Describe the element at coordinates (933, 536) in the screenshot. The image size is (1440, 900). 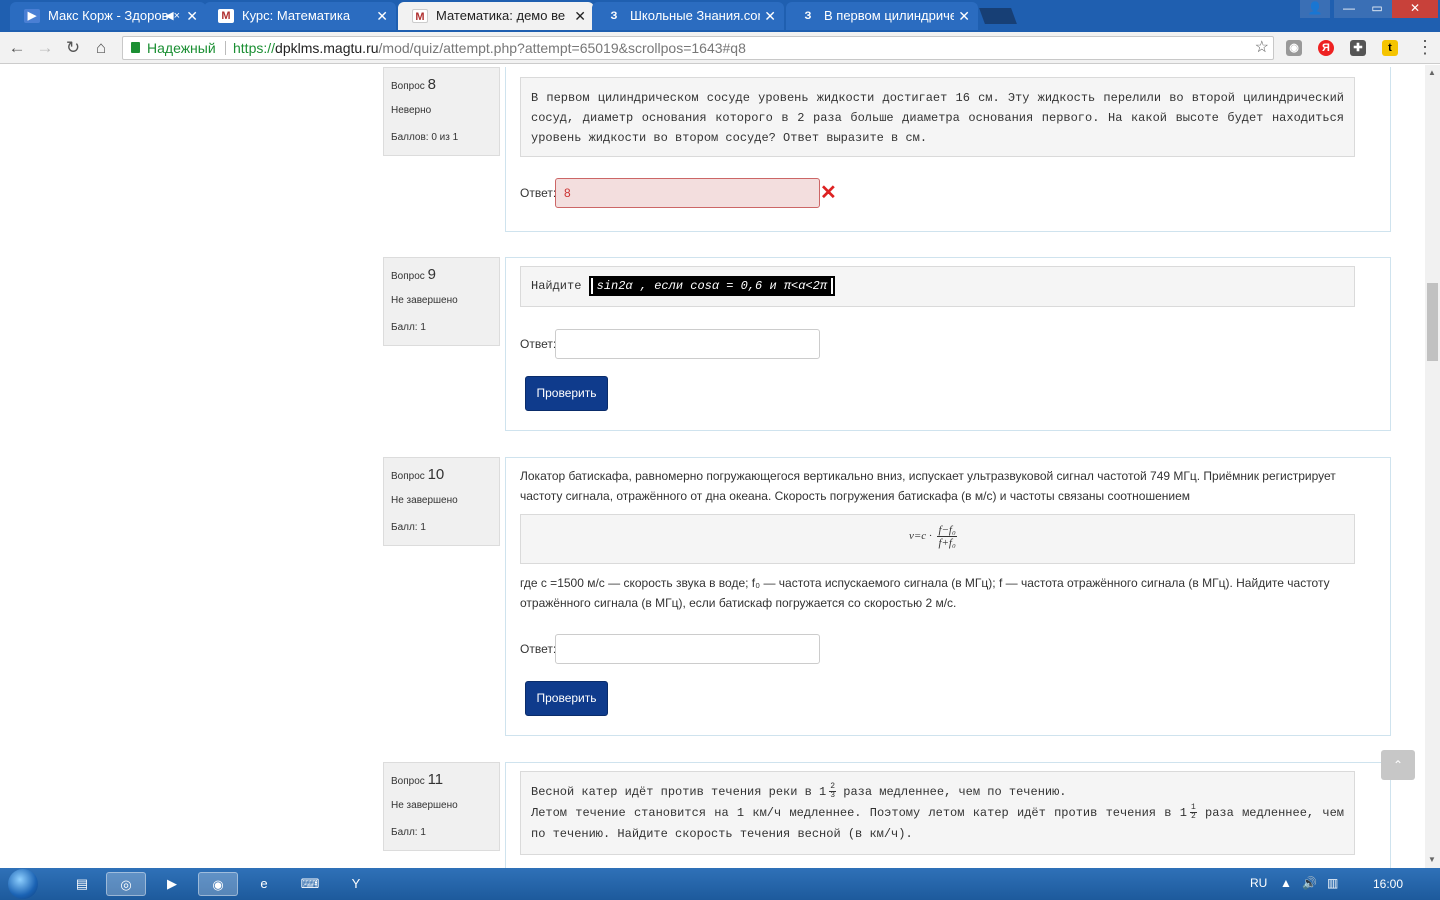
I see `question-10-formula: v=c · f−f₀ f+f₀` at that location.